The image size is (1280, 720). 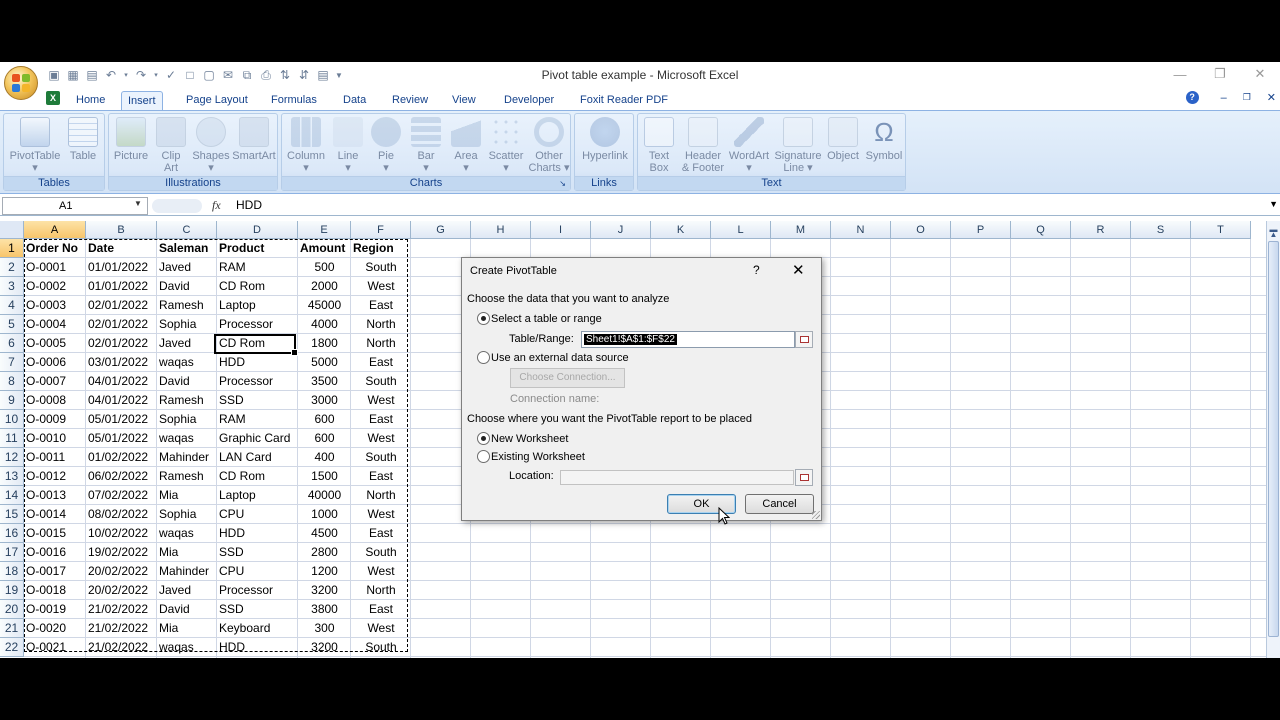 I want to click on row-header-9: 9, so click(x=12, y=400).